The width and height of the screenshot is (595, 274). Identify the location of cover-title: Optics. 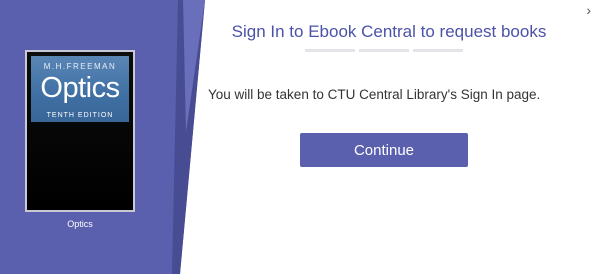
(80, 88).